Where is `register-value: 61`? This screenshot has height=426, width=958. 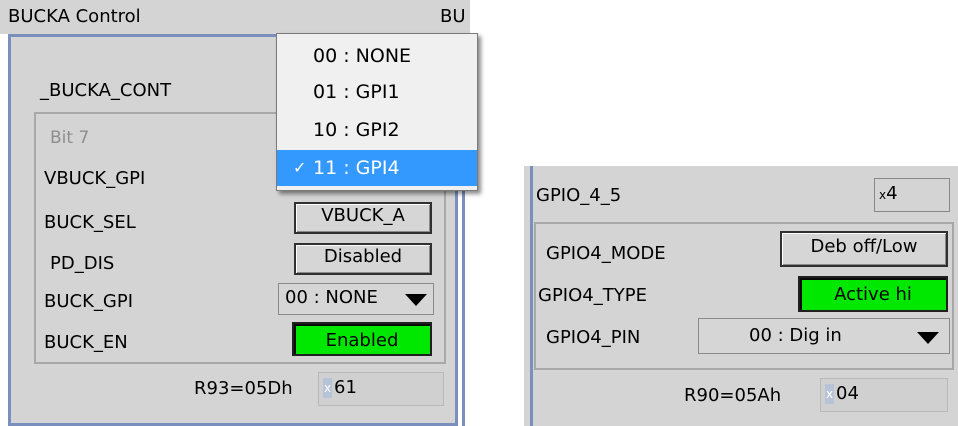 register-value: 61 is located at coordinates (345, 387).